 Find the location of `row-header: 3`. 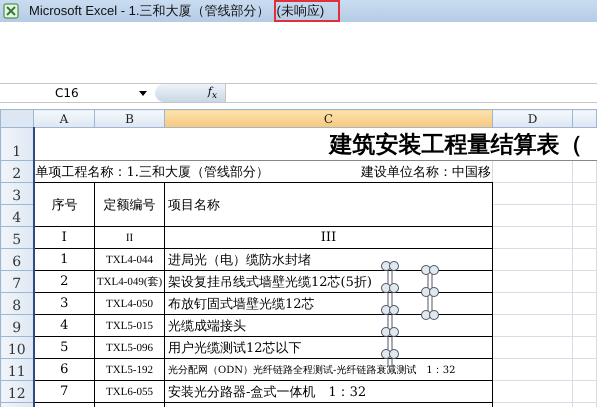

row-header: 3 is located at coordinates (17, 193).